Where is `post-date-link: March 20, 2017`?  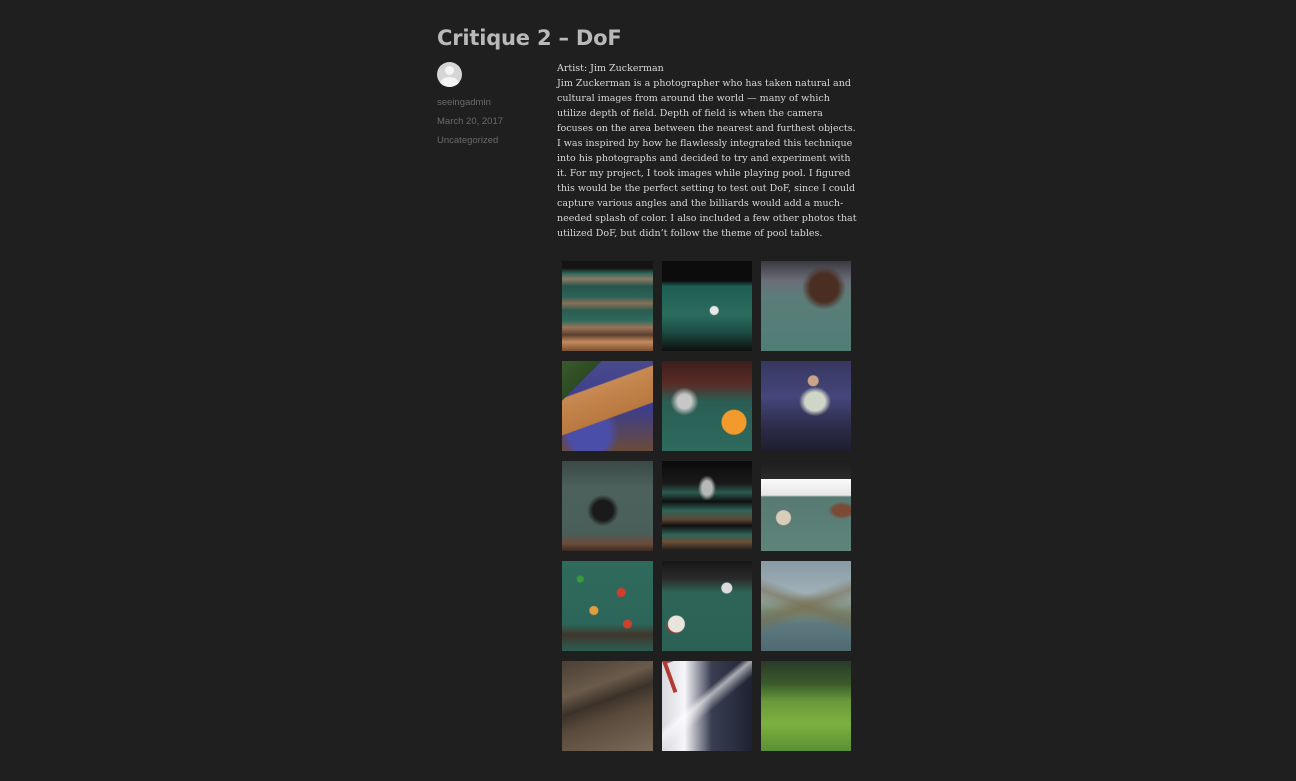
post-date-link: March 20, 2017 is located at coordinates (487, 125).